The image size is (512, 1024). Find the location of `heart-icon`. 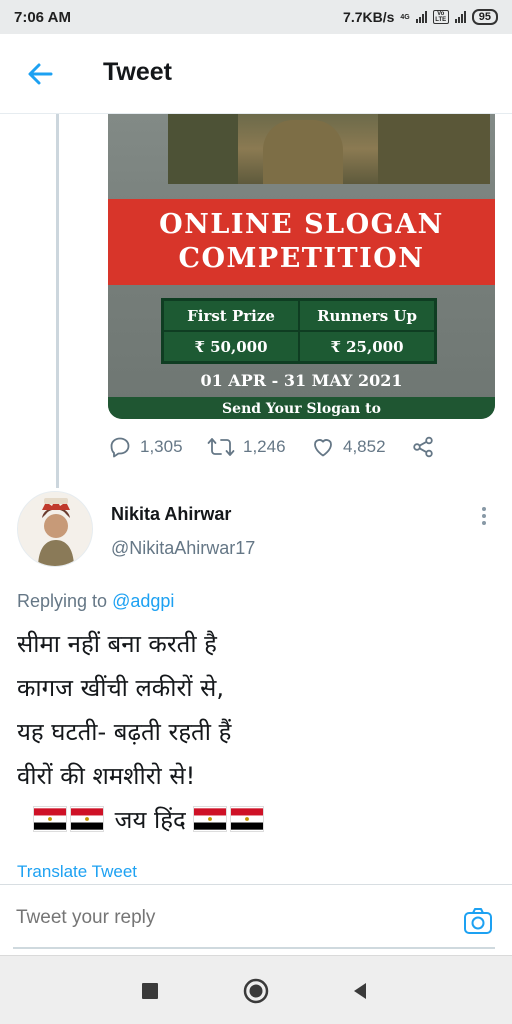

heart-icon is located at coordinates (323, 448).